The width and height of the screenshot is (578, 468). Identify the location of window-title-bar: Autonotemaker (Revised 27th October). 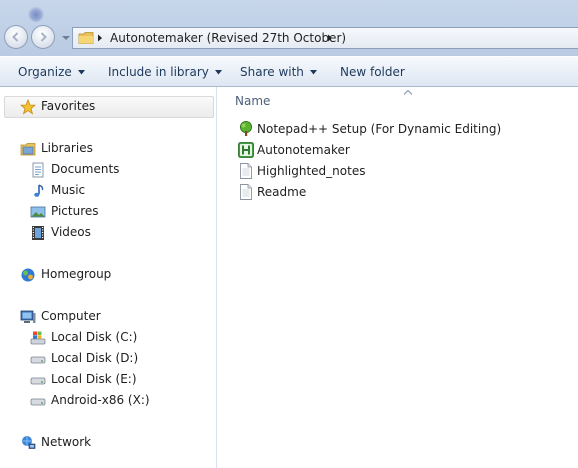
(289, 28).